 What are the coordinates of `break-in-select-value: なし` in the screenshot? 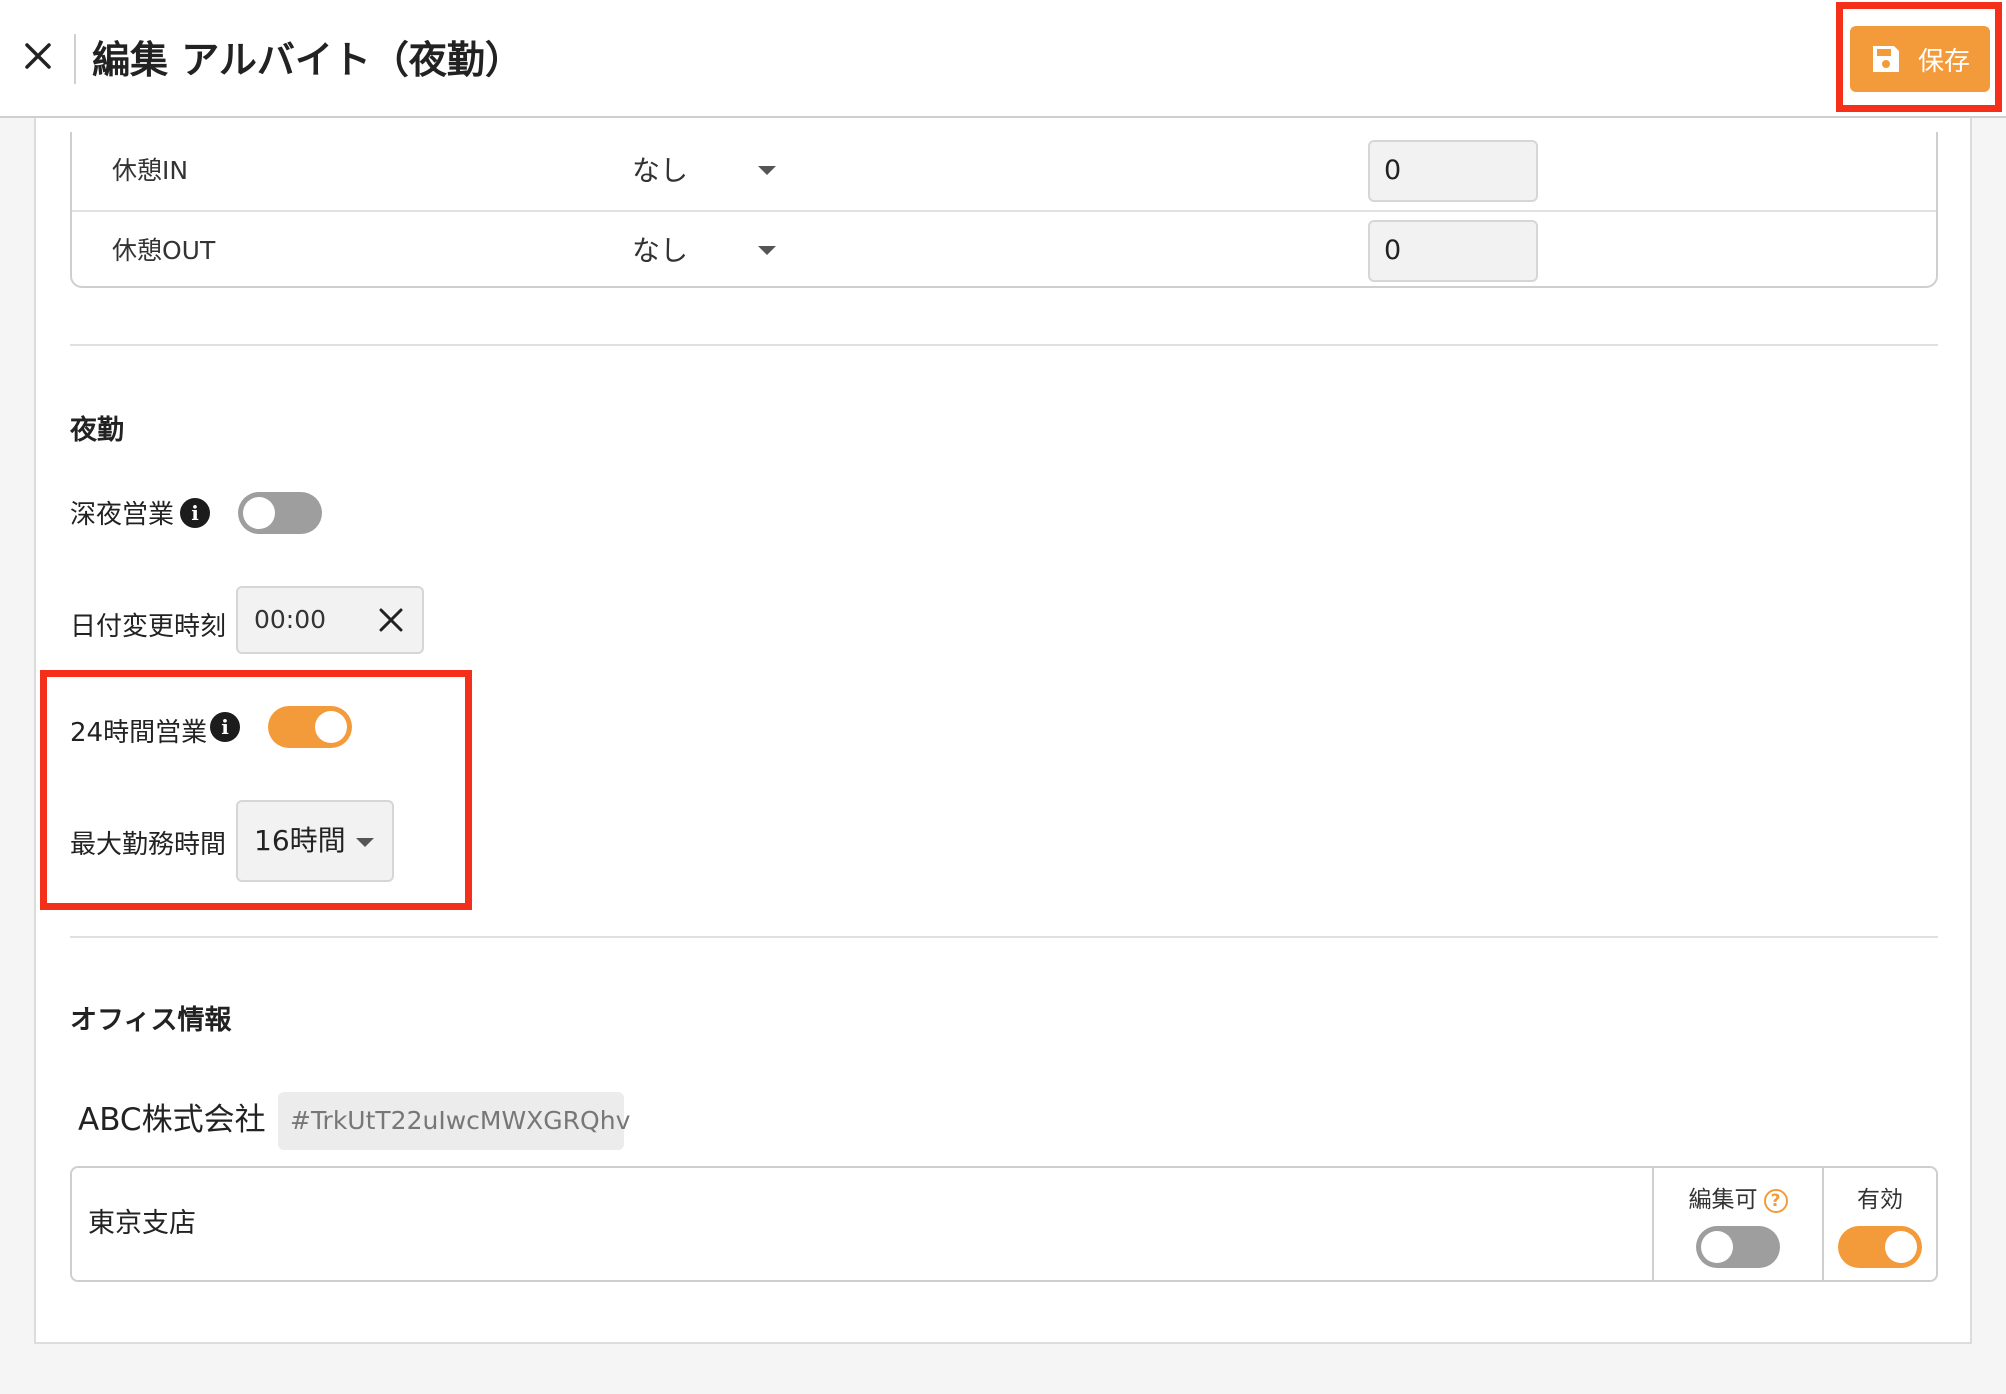 It's located at (660, 170).